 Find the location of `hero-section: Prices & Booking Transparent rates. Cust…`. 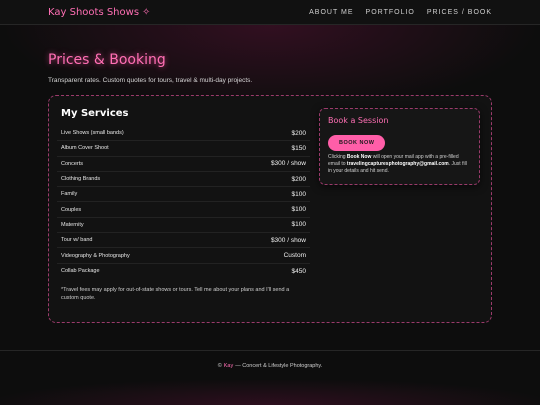

hero-section: Prices & Booking Transparent rates. Cust… is located at coordinates (150, 68).